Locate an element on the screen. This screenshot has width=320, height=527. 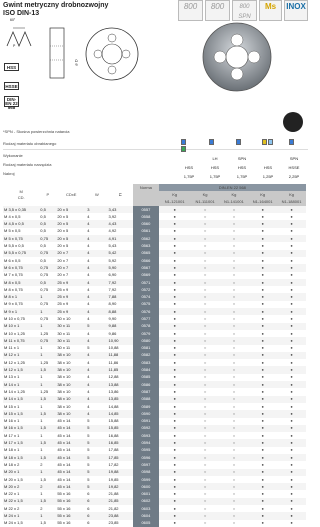
label-naroj: Nakroj is located at coordinates (9, 173).